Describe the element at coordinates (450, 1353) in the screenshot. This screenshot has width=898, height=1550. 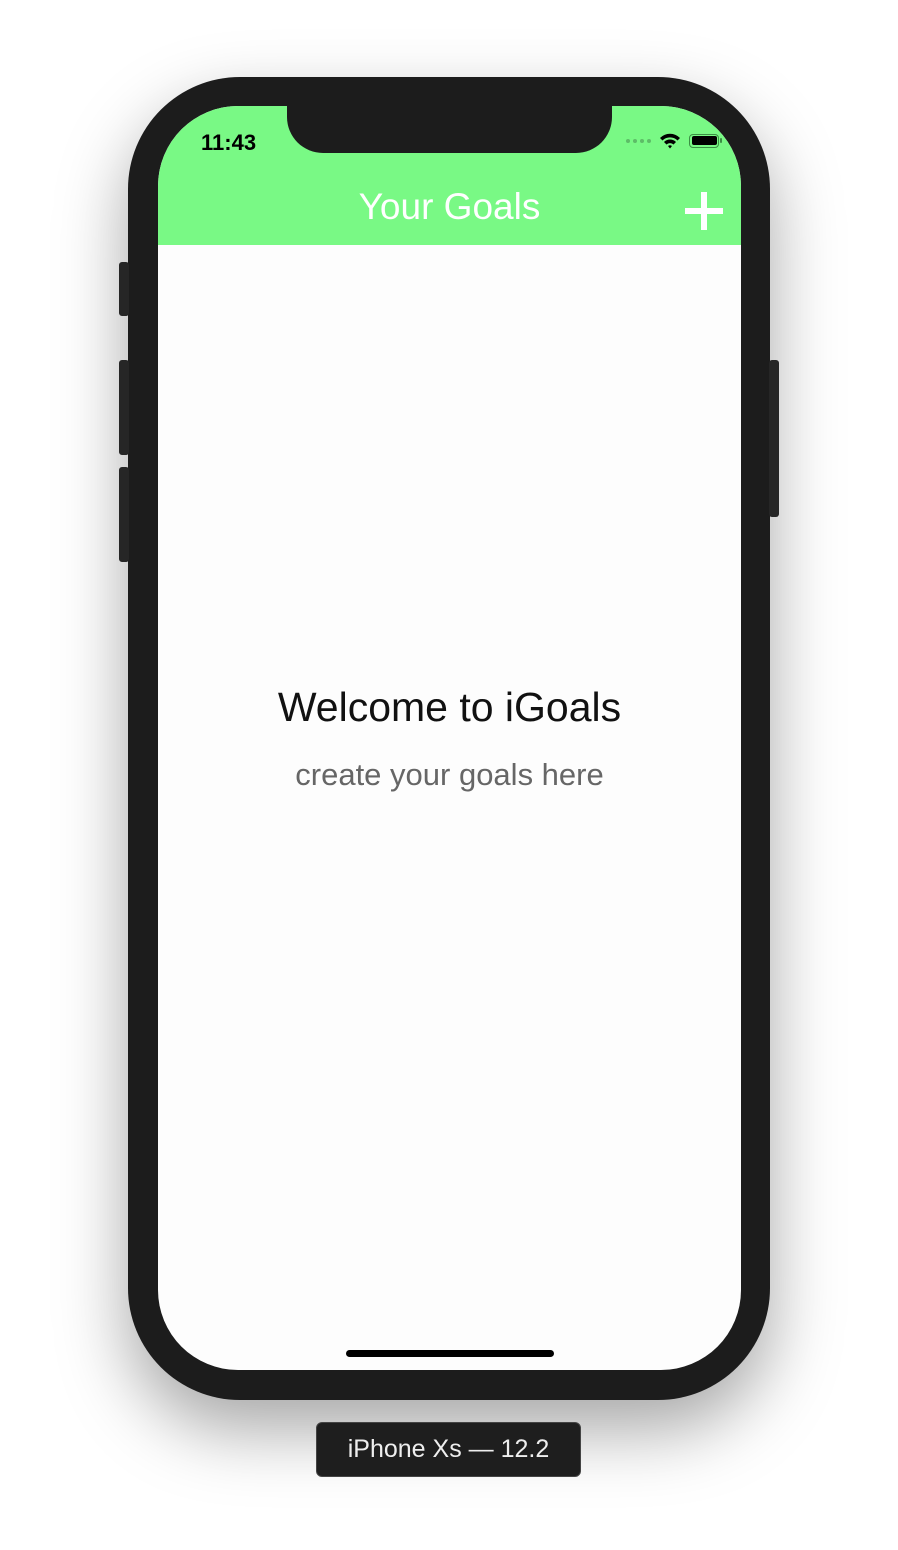
I see `home-indicator` at that location.